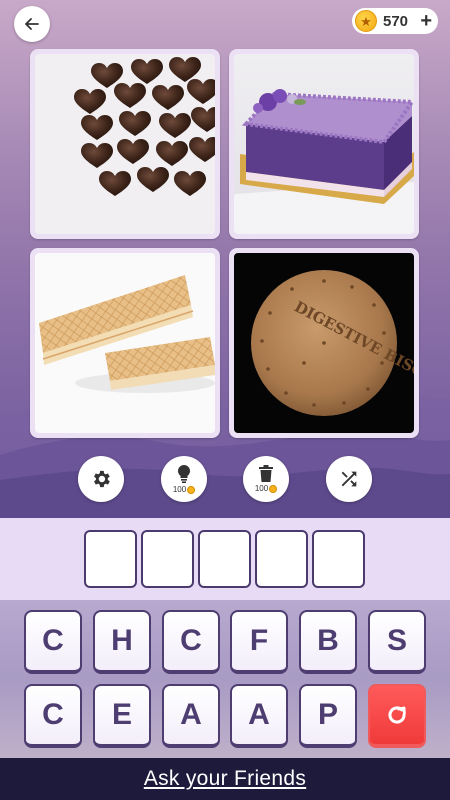 The height and width of the screenshot is (800, 450). I want to click on top-bar: ★ 570 +, so click(225, 22).